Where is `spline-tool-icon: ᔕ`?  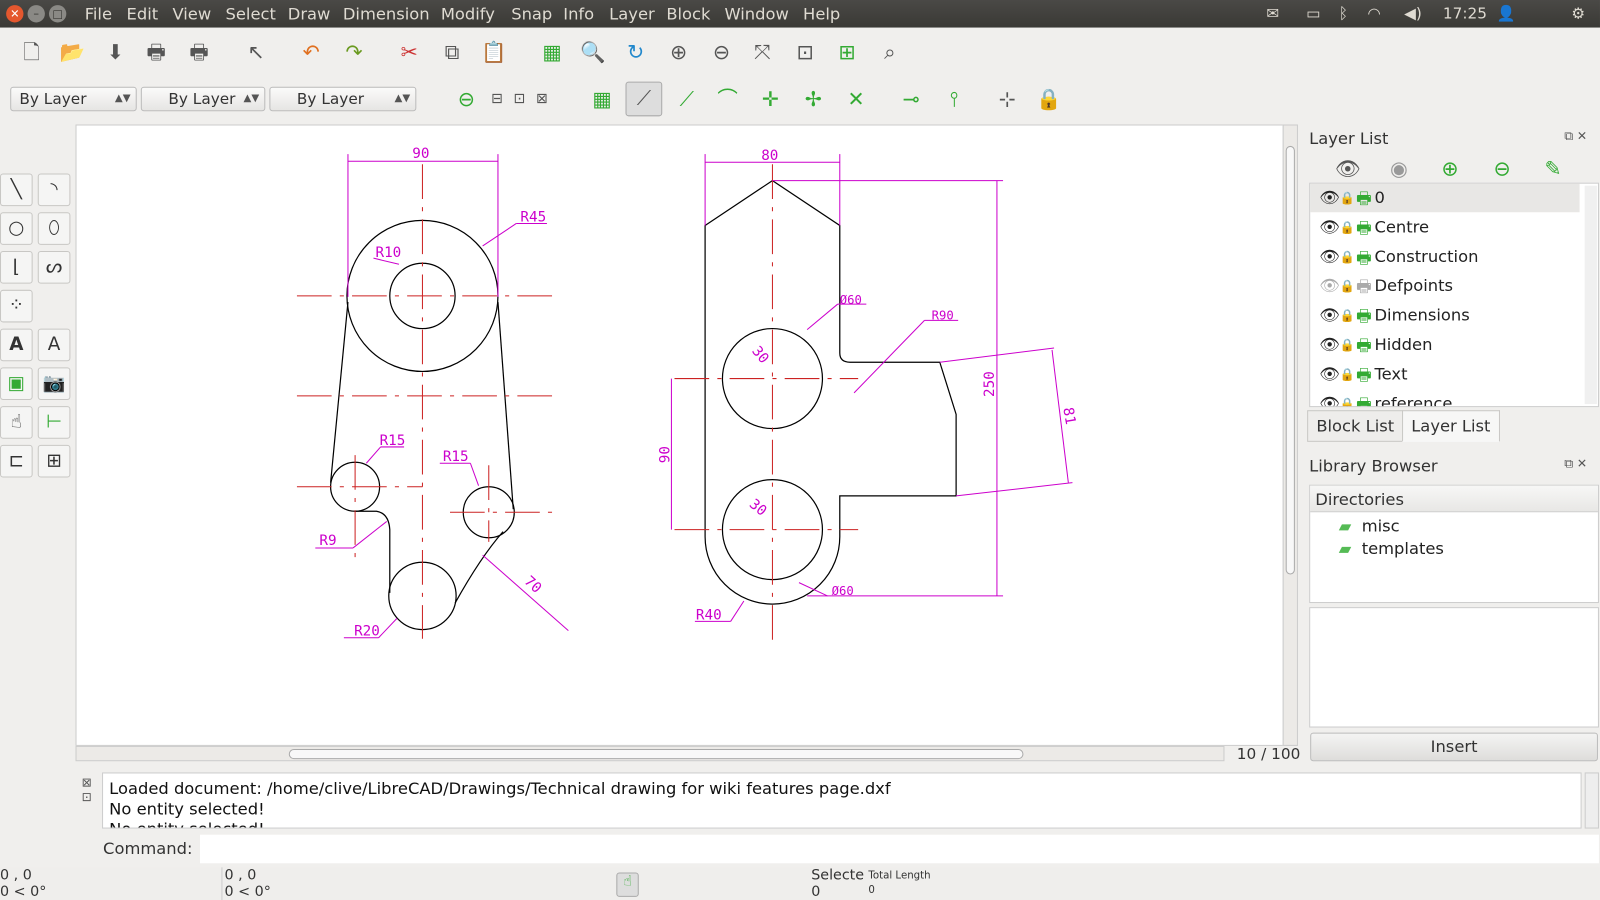
spline-tool-icon: ᔕ is located at coordinates (54, 267).